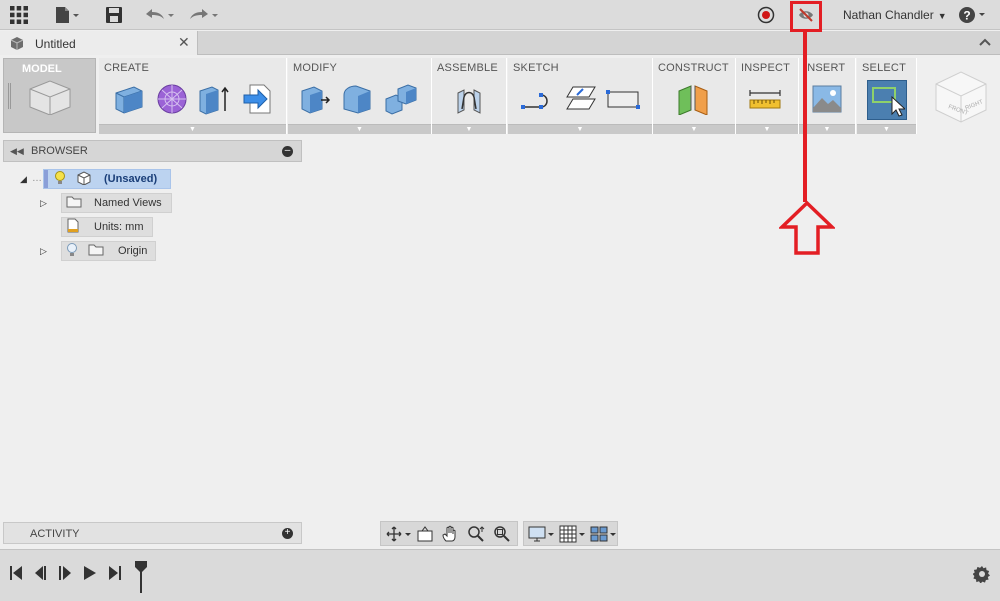  I want to click on insert-panel: INSERT ▼, so click(827, 96).